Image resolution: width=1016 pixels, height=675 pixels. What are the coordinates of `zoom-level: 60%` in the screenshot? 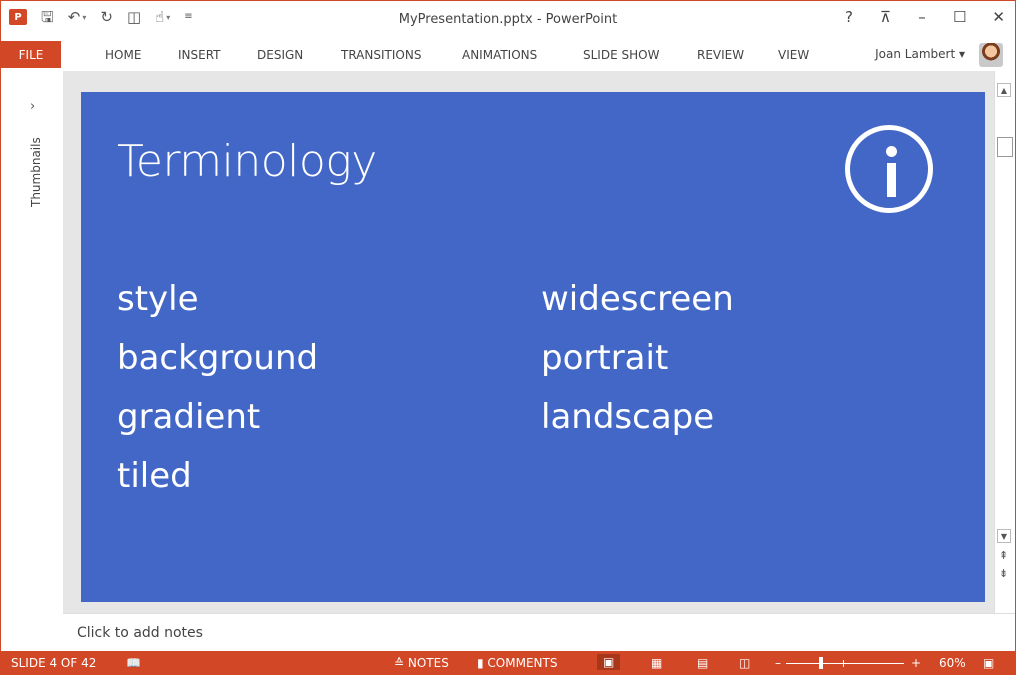 It's located at (952, 663).